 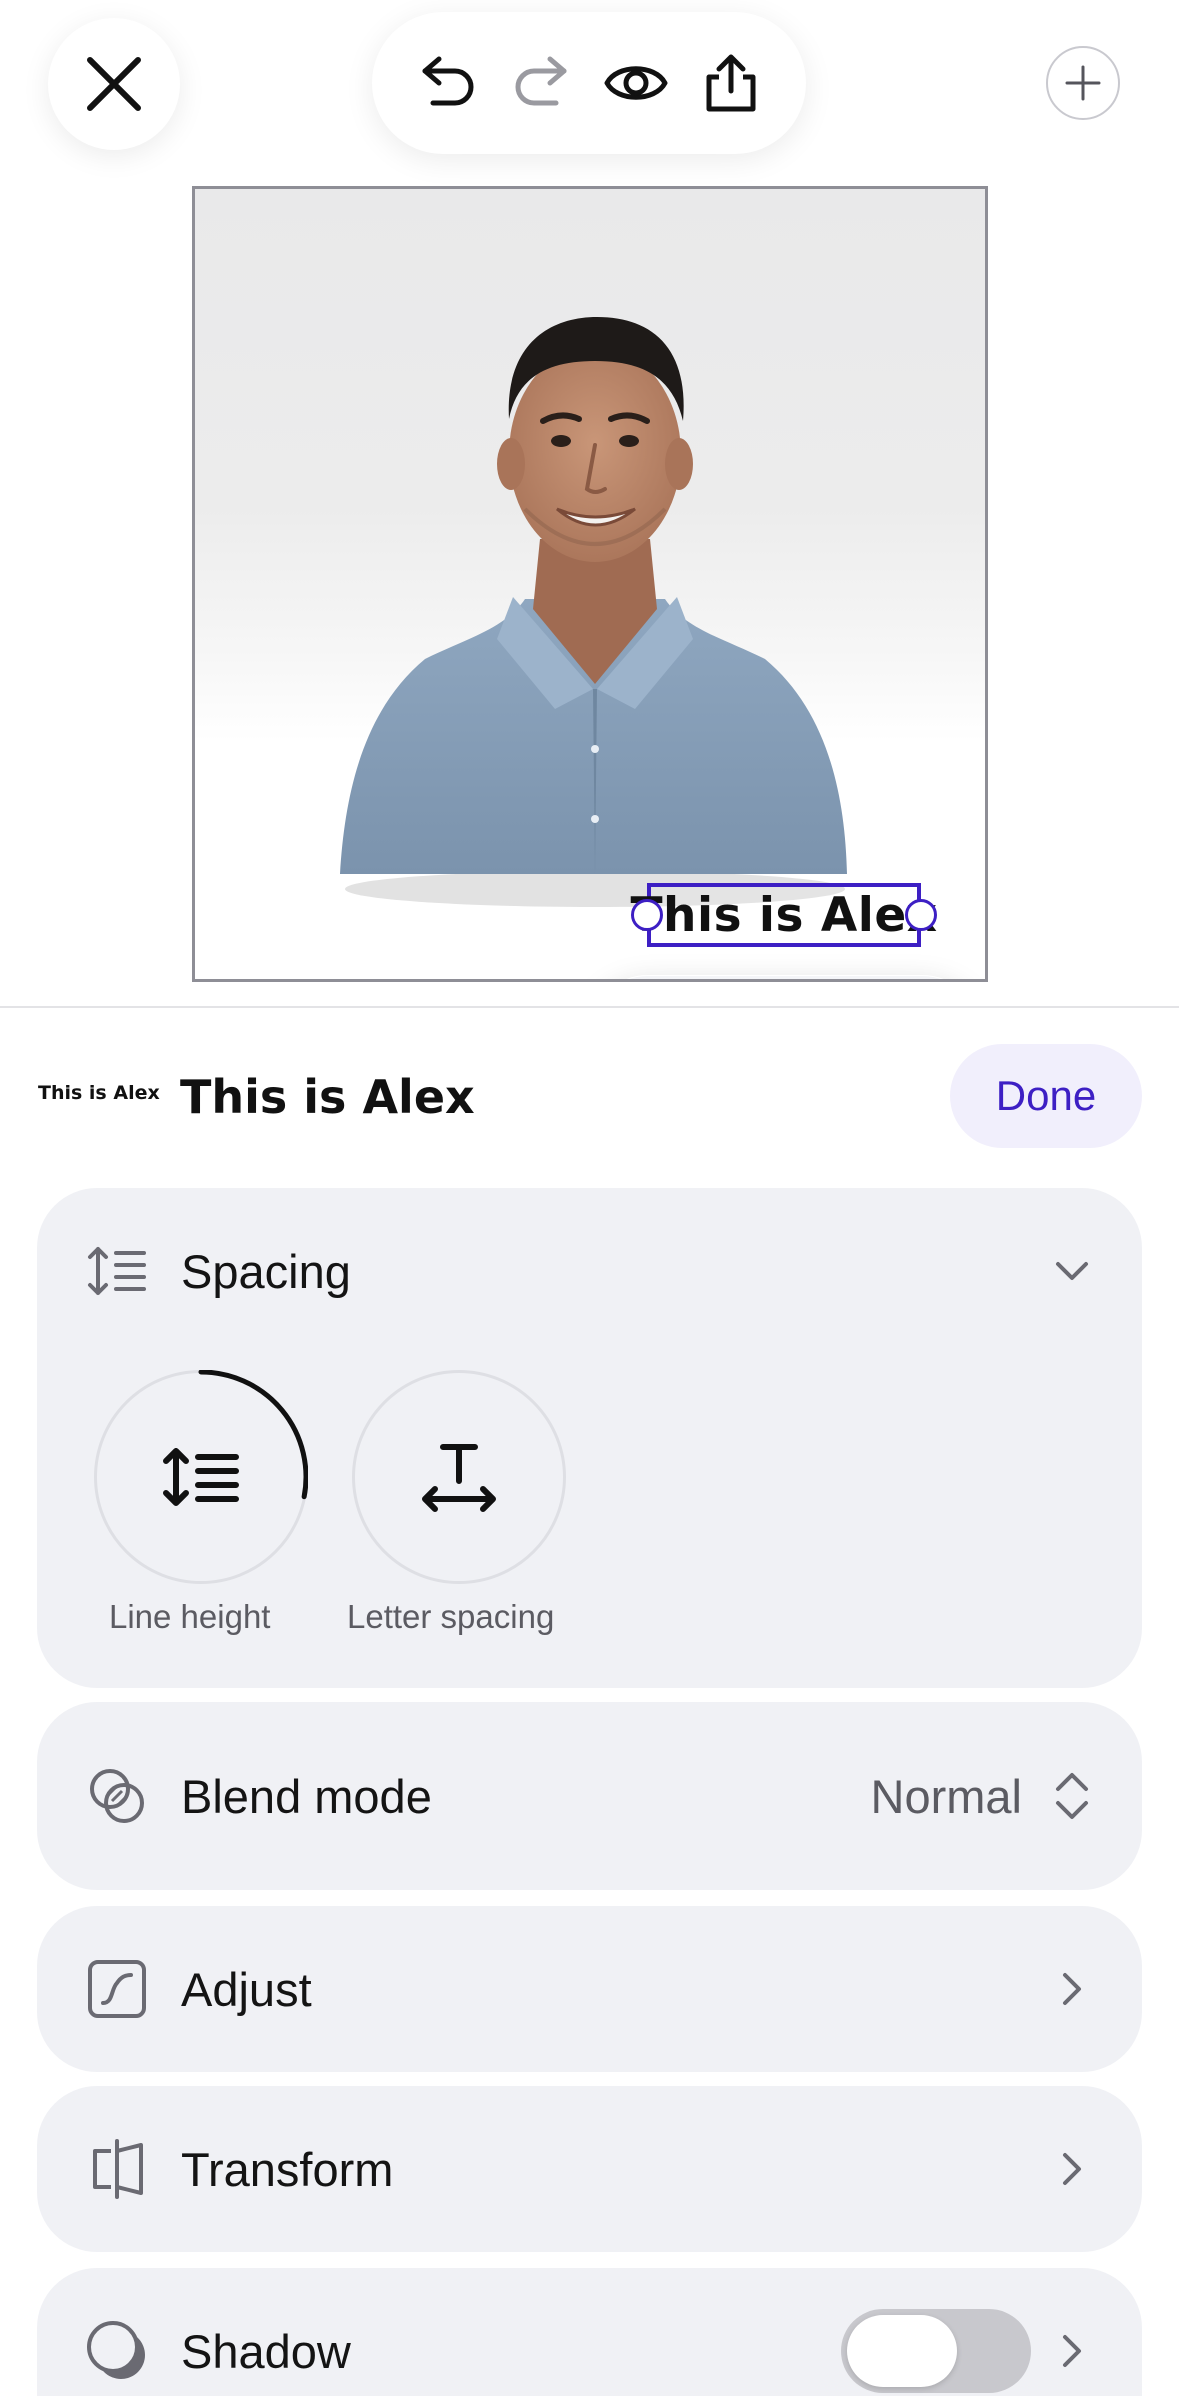 I want to click on share-button, so click(x=731, y=83).